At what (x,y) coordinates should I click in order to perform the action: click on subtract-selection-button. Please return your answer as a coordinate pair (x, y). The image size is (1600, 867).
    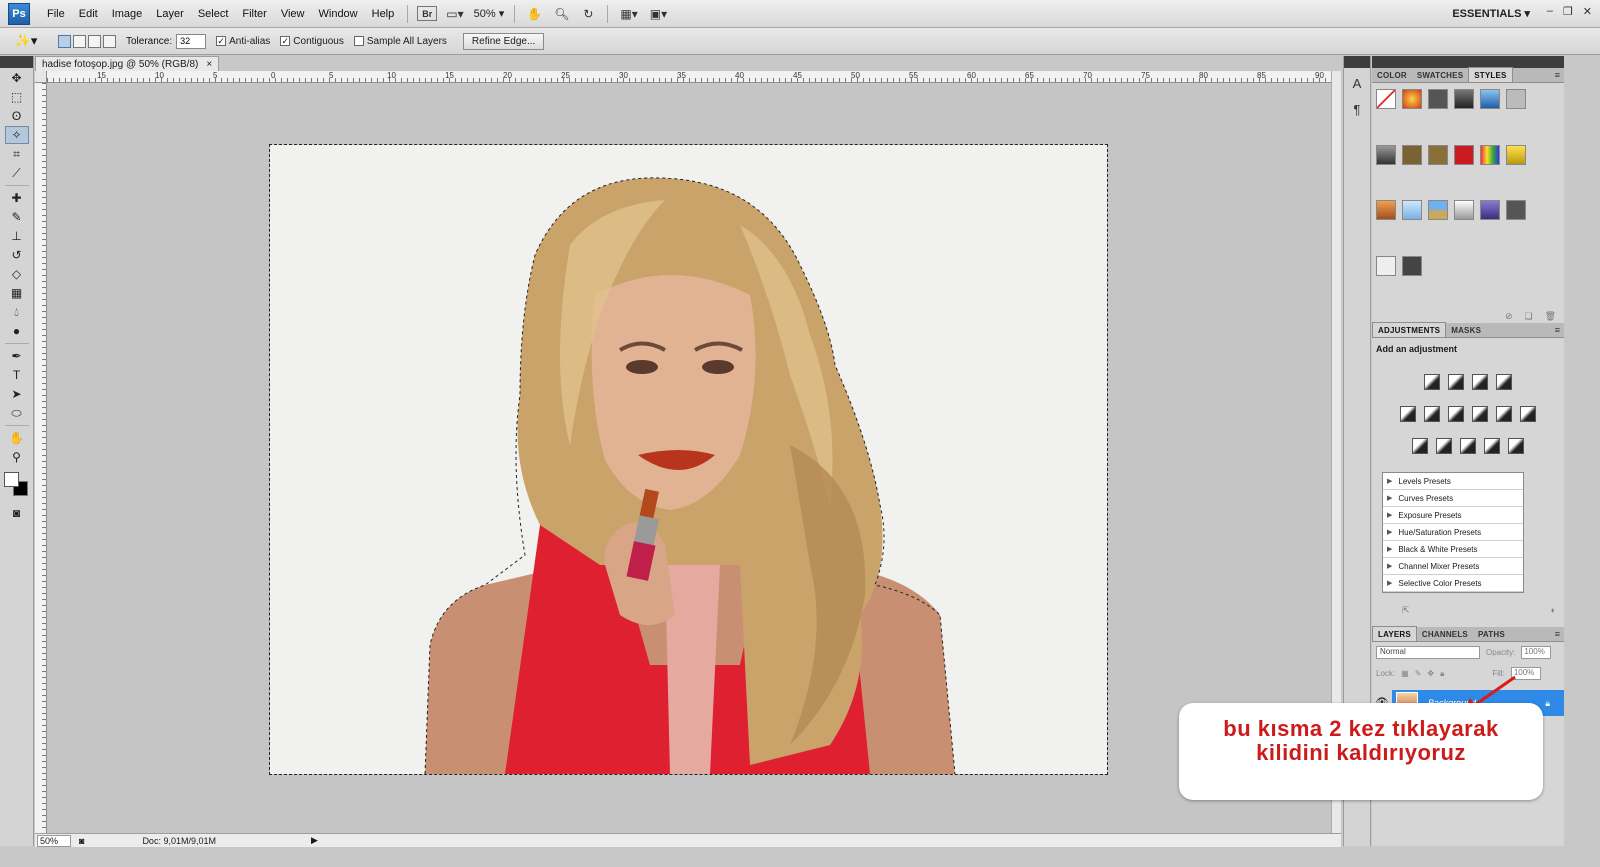
    Looking at the image, I should click on (94, 41).